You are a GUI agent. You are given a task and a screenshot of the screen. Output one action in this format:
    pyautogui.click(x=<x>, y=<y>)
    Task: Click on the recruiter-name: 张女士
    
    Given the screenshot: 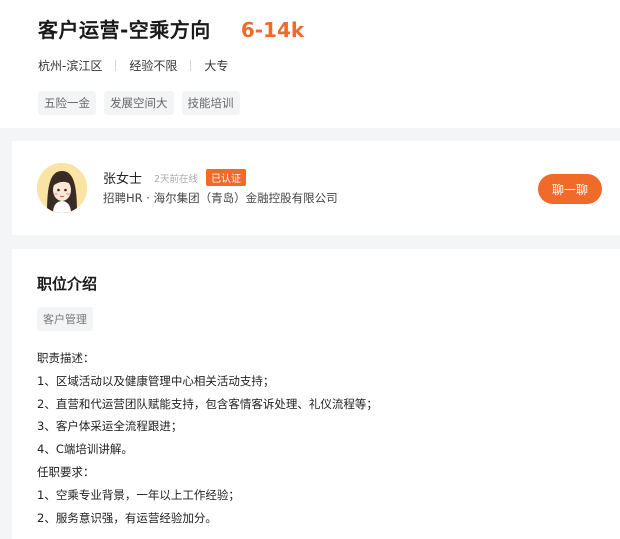 What is the action you would take?
    pyautogui.click(x=123, y=179)
    